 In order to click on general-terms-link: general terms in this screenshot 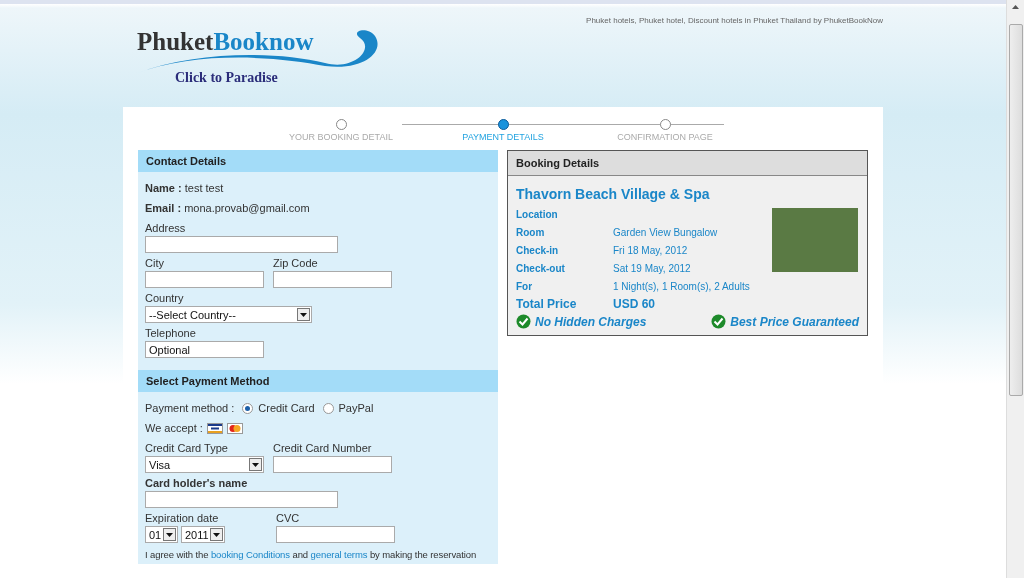, I will do `click(339, 554)`.